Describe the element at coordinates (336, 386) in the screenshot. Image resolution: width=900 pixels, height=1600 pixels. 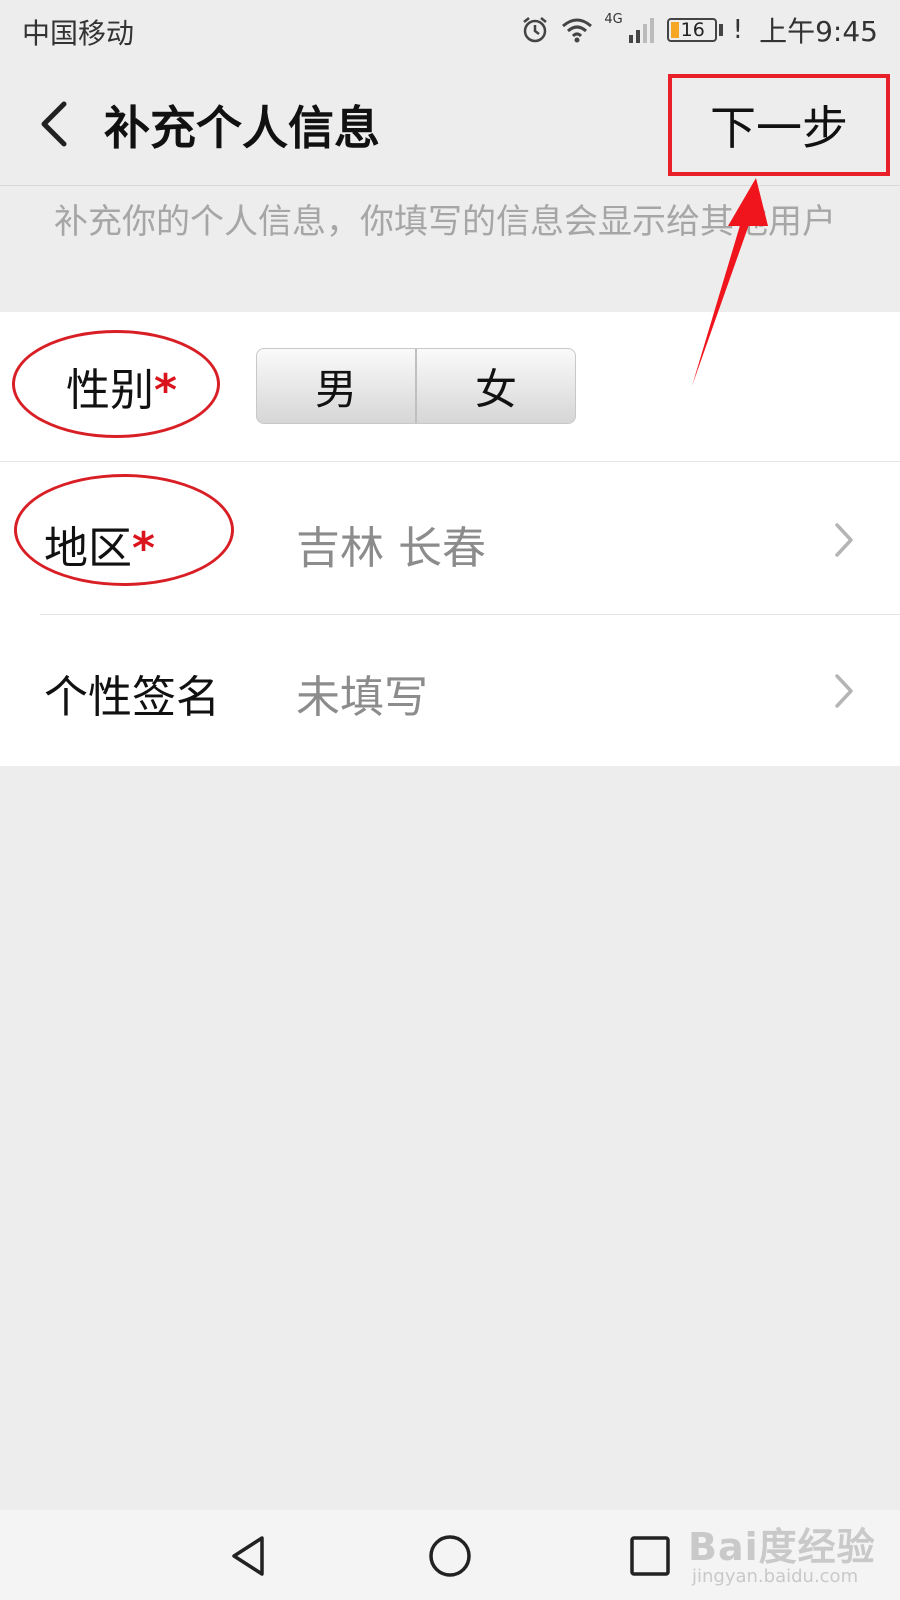
I see `gender-option-male: 男` at that location.